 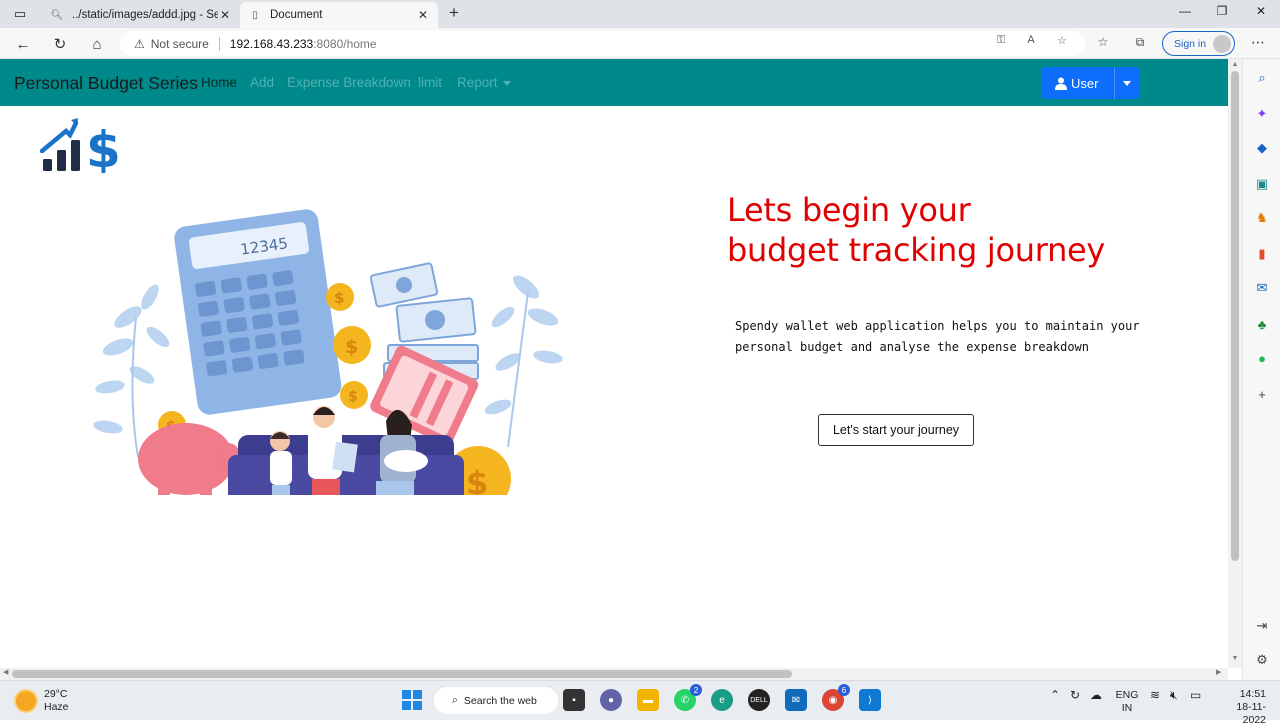 What do you see at coordinates (339, 15) in the screenshot?
I see `tab-document: ▯ Document ✕` at bounding box center [339, 15].